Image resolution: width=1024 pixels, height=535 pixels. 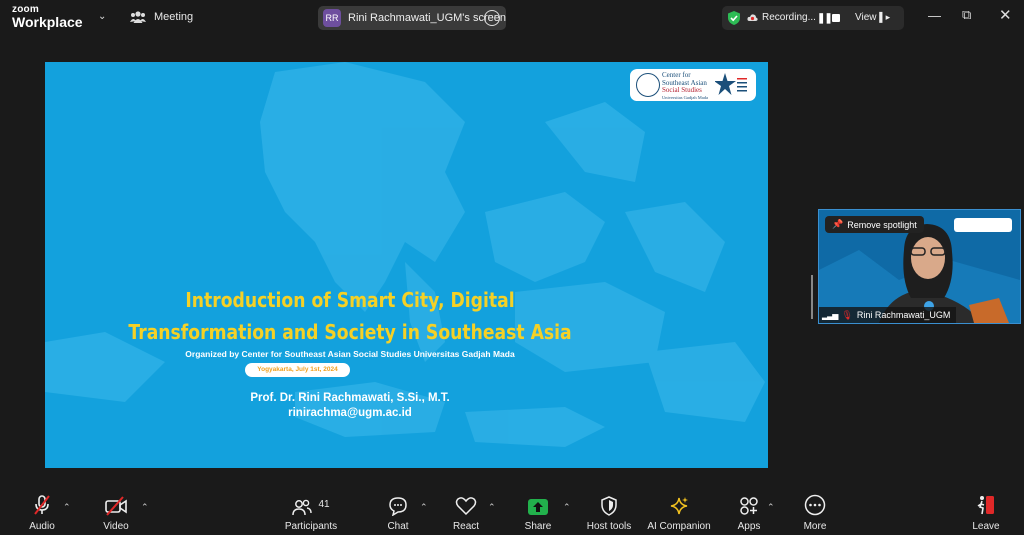 I want to click on stop-recording-button, so click(x=836, y=18).